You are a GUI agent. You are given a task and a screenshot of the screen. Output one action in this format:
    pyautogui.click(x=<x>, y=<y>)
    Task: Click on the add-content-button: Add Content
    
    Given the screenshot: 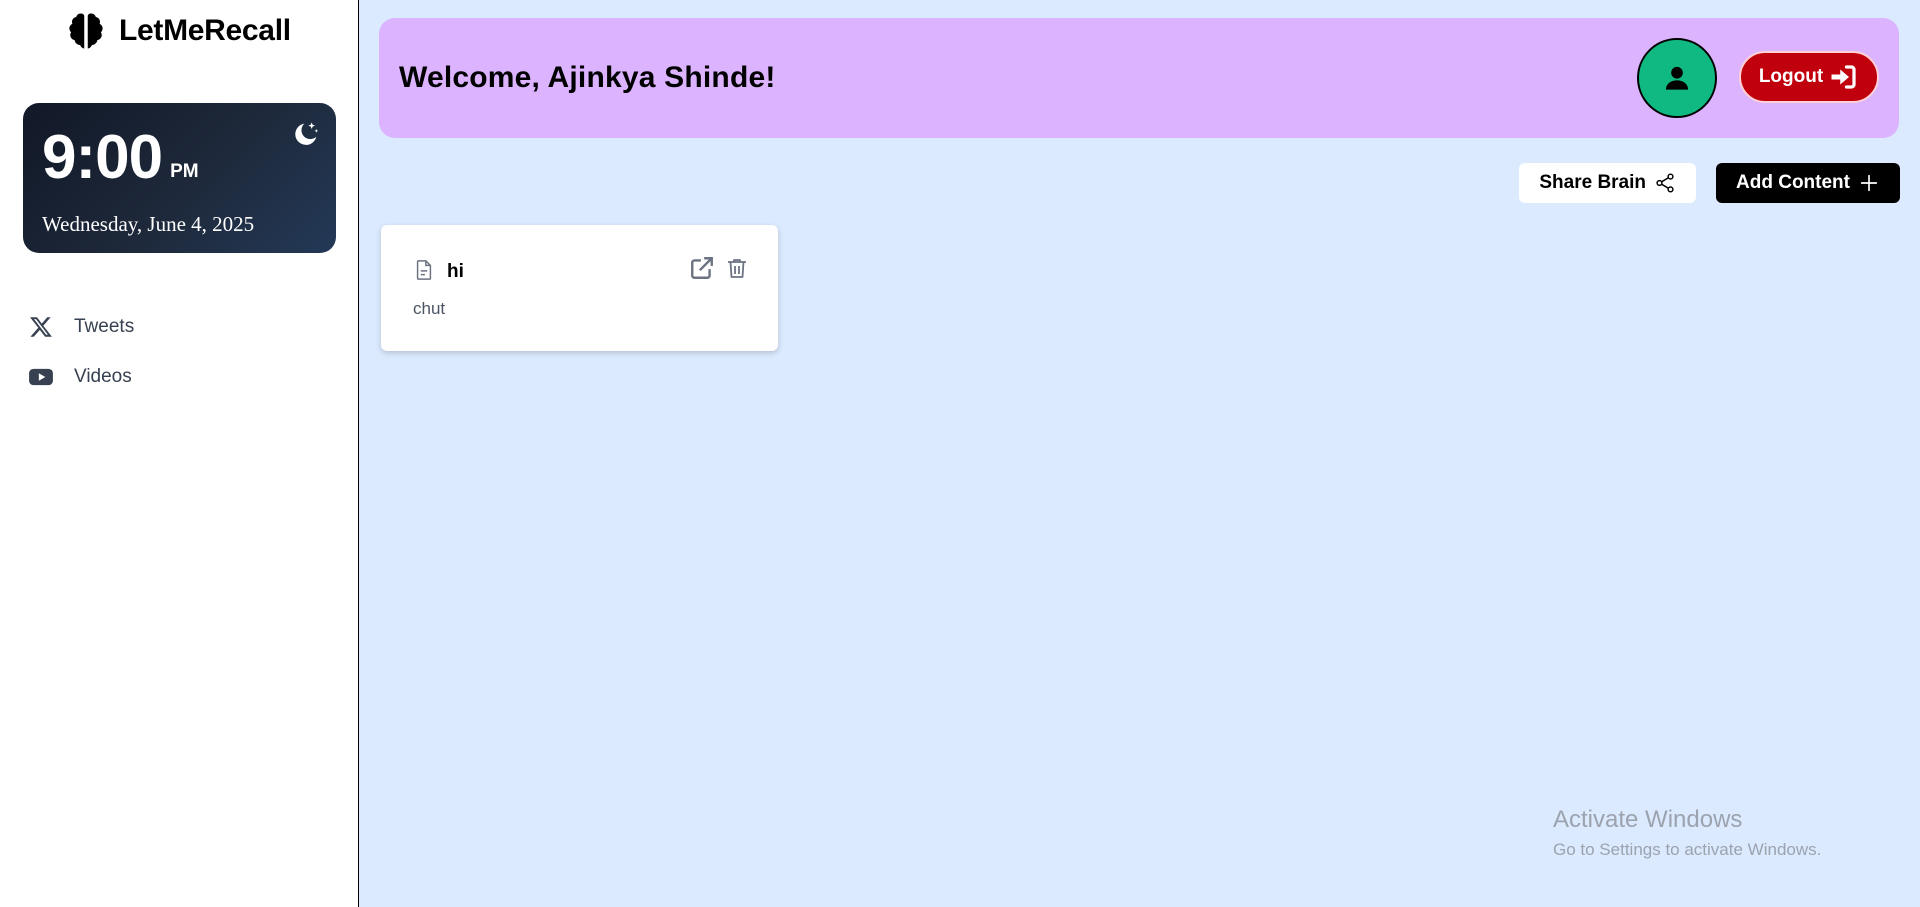 What is the action you would take?
    pyautogui.click(x=1808, y=183)
    